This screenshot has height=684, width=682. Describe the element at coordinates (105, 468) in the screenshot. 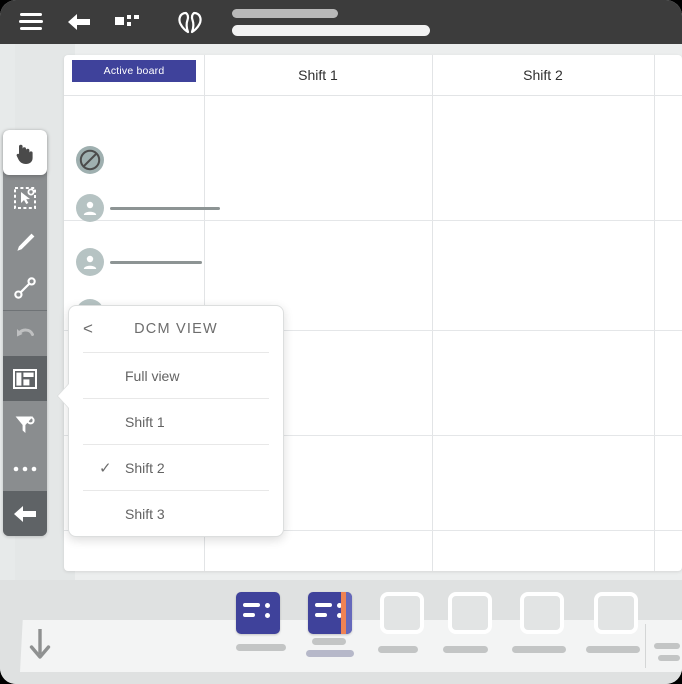

I see `check-icon: ✓` at that location.